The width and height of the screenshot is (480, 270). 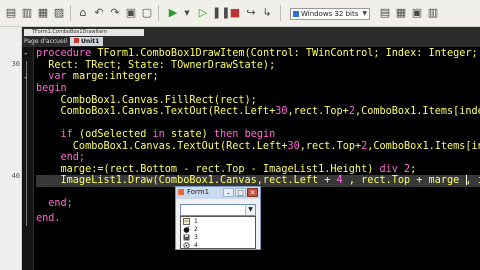 I want to click on unit-icon, so click(x=76, y=40).